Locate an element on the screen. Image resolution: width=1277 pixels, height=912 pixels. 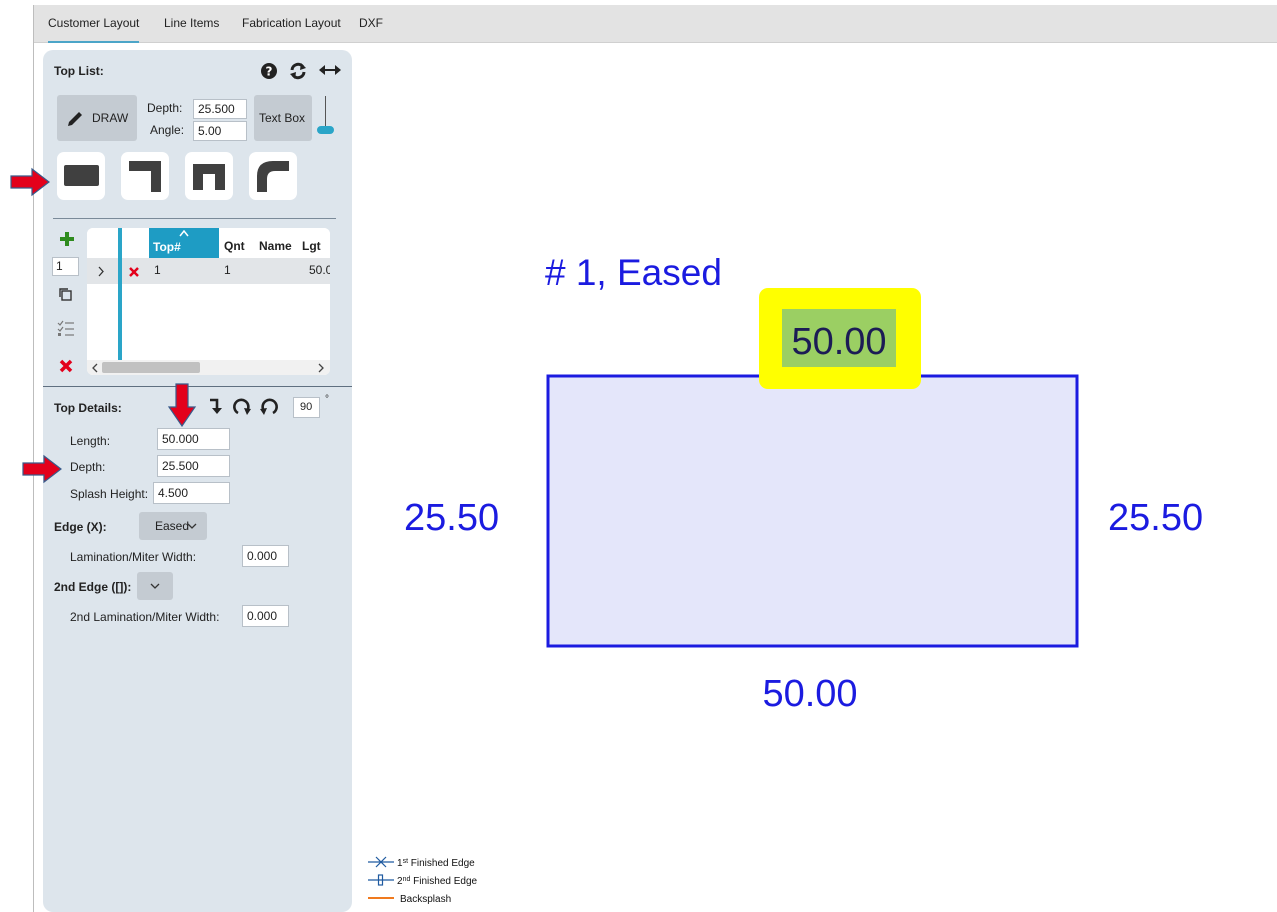
right-dimension-label: 25.50 is located at coordinates (1155, 518).